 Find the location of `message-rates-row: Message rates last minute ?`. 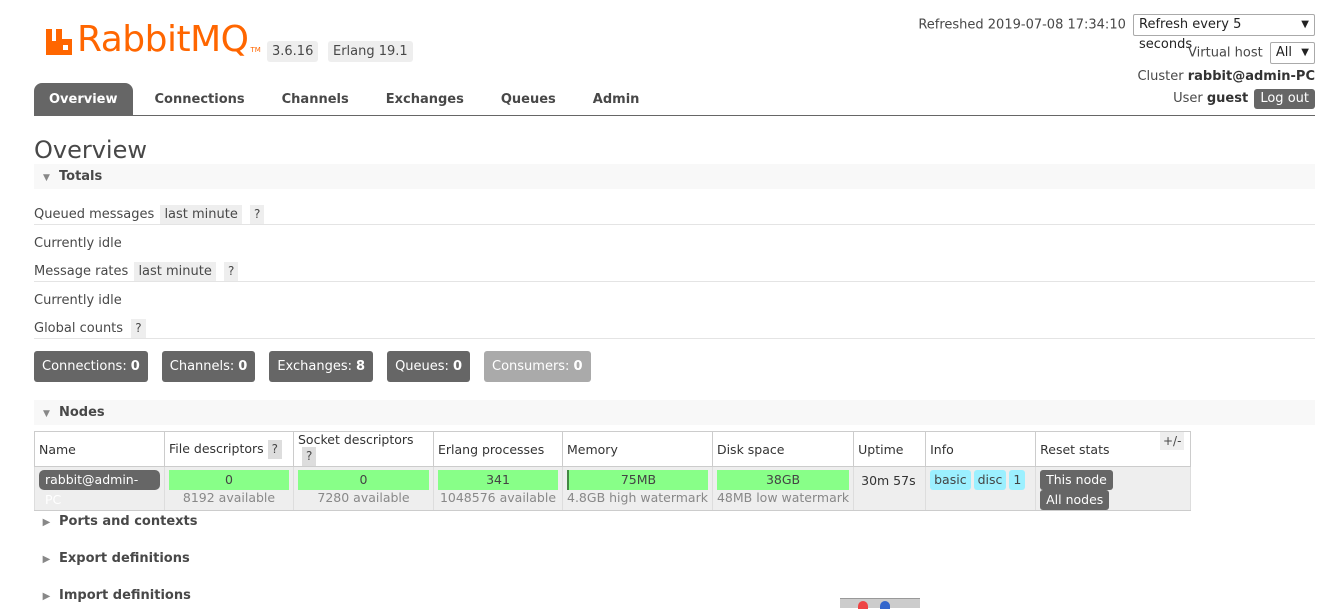

message-rates-row: Message rates last minute ? is located at coordinates (136, 271).